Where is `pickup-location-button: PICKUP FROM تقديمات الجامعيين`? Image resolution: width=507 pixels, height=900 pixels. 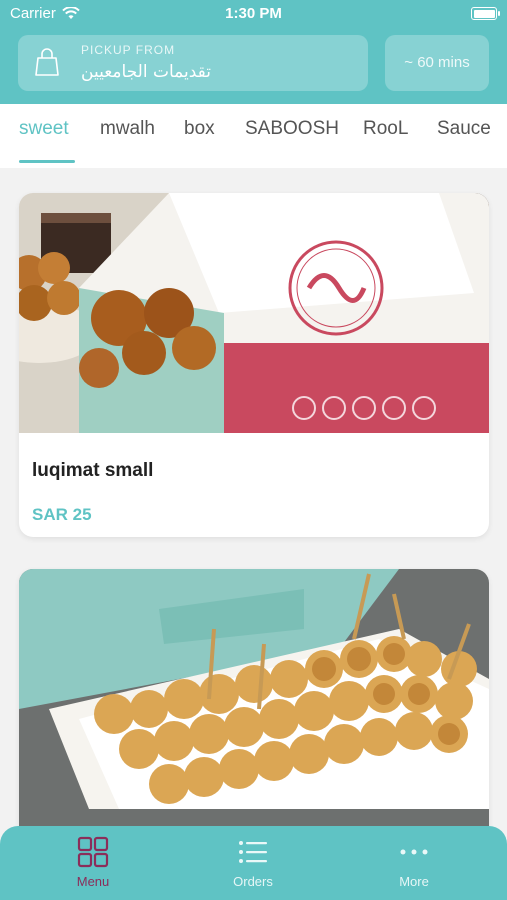
pickup-location-button: PICKUP FROM تقديمات الجامعيين is located at coordinates (193, 63).